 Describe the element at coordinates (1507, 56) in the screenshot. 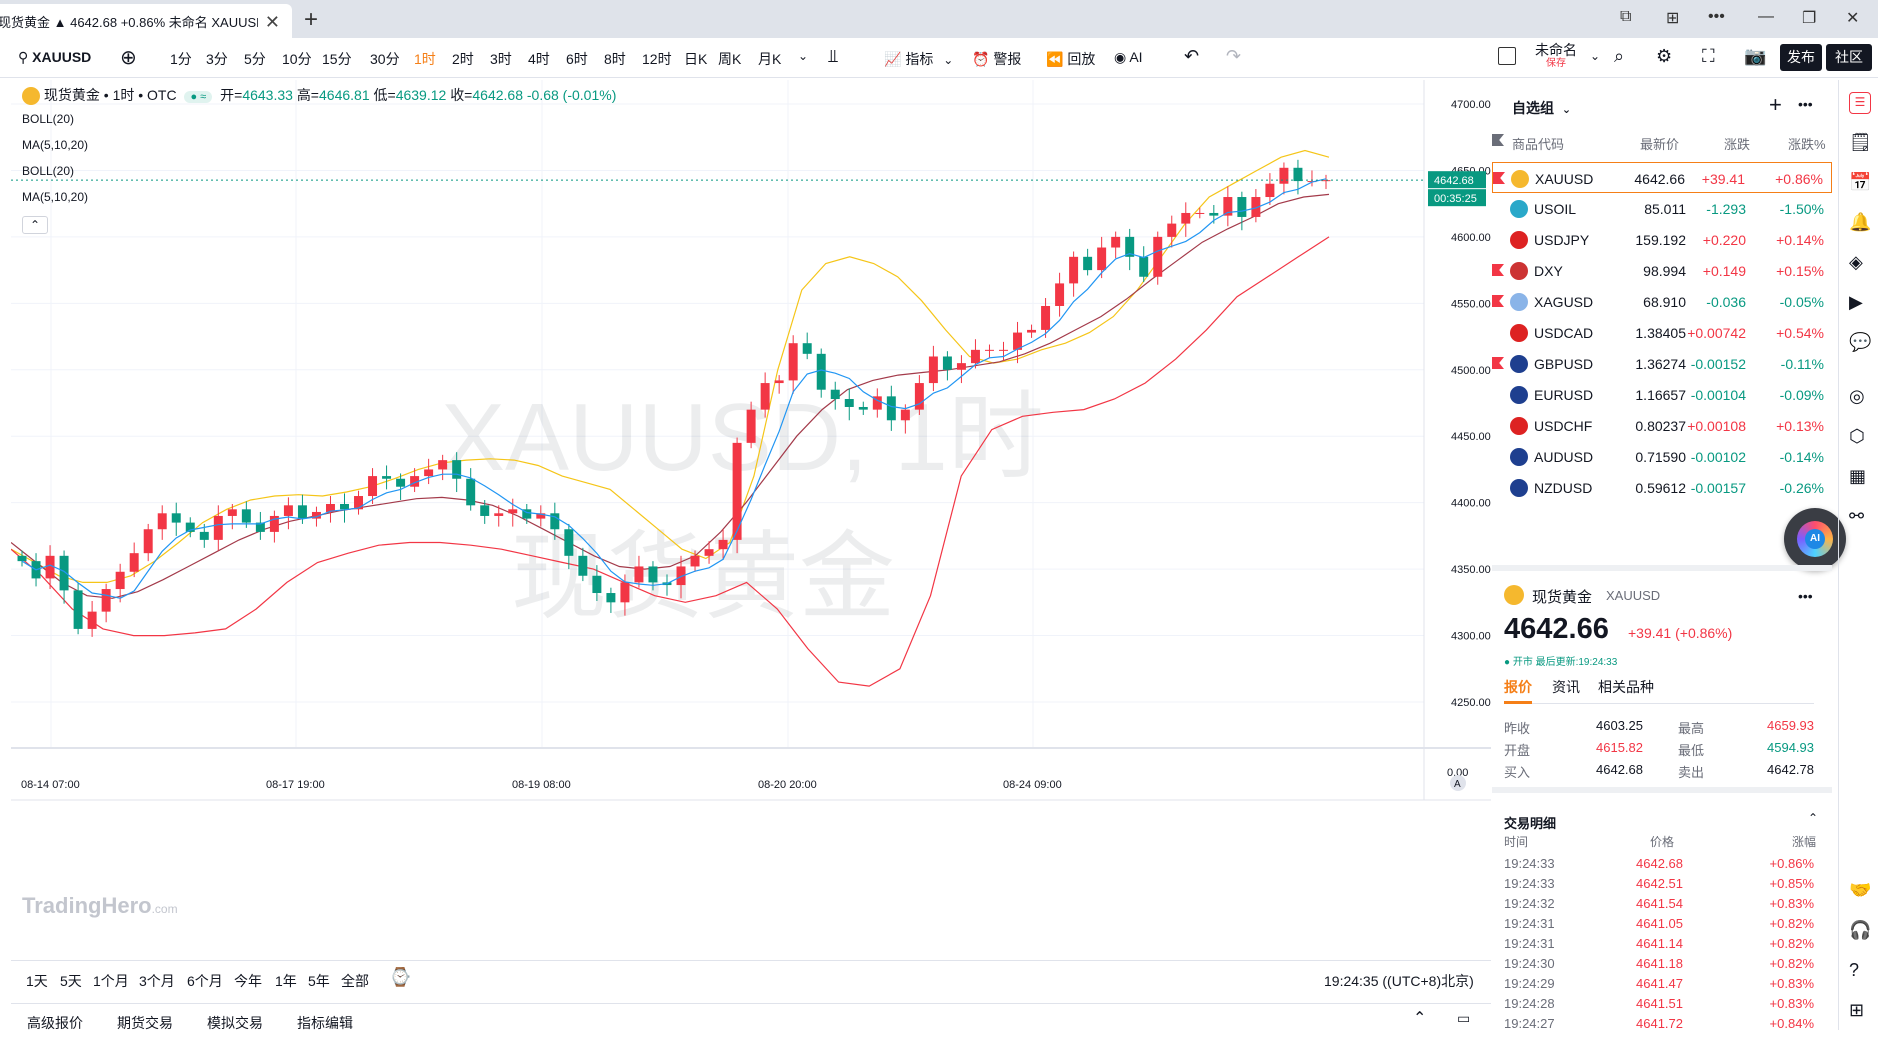

I see `select-checkbox` at that location.